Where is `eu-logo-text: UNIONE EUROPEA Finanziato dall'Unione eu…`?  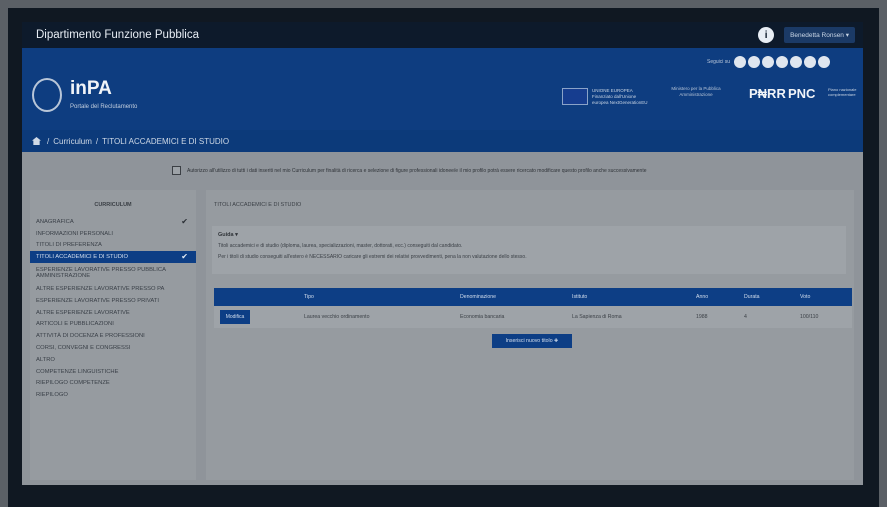 eu-logo-text: UNIONE EUROPEA Finanziato dall'Unione eu… is located at coordinates (620, 96).